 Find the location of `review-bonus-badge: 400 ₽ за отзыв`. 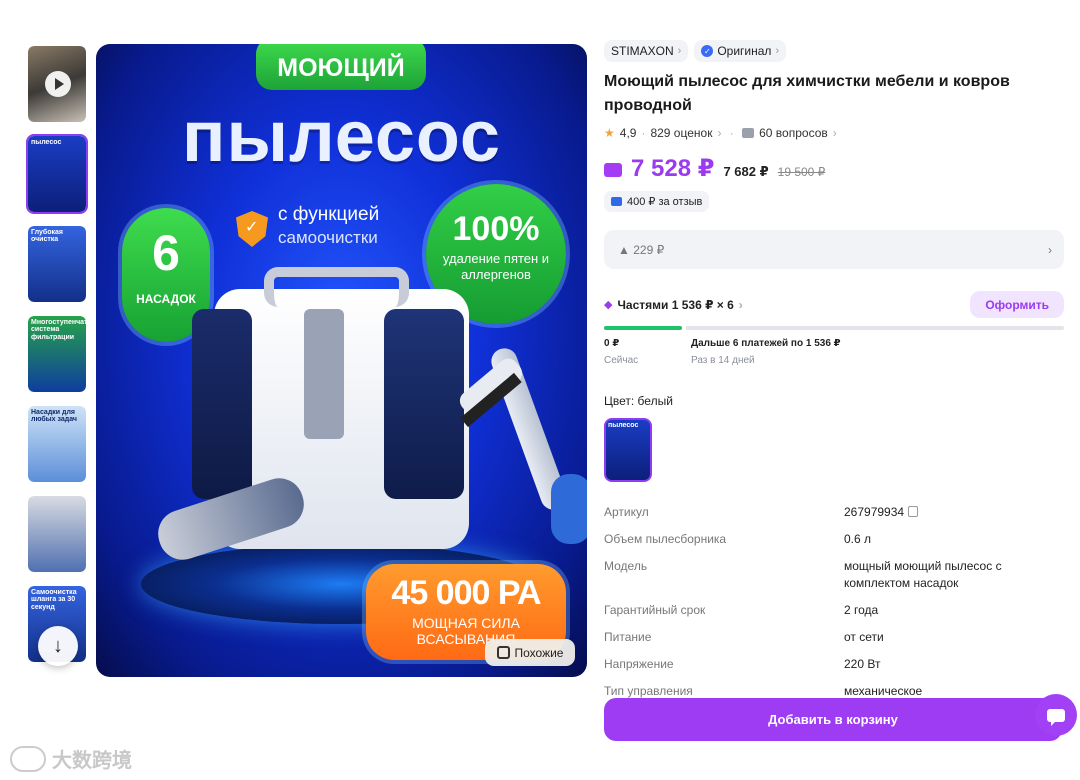

review-bonus-badge: 400 ₽ за отзыв is located at coordinates (657, 201).